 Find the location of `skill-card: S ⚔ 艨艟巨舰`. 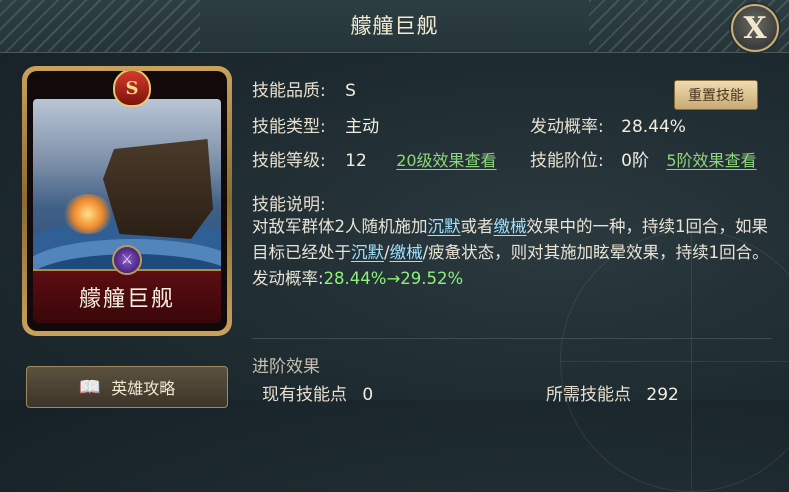

skill-card: S ⚔ 艨艟巨舰 is located at coordinates (127, 201).